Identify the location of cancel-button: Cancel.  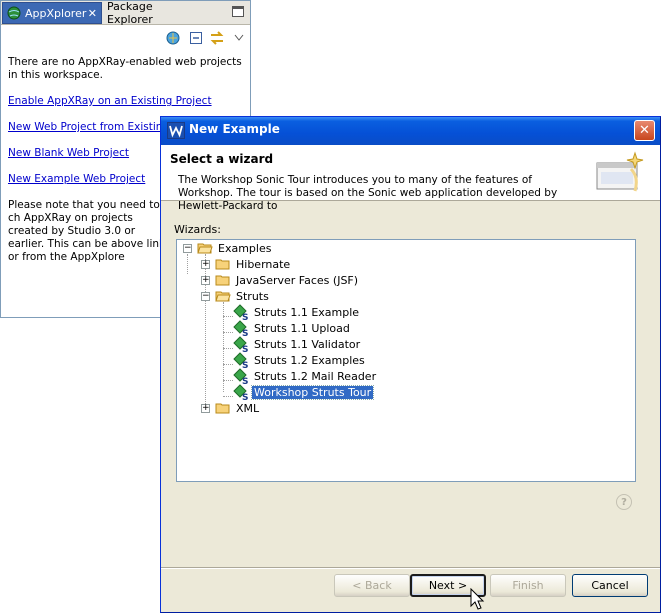
(610, 585).